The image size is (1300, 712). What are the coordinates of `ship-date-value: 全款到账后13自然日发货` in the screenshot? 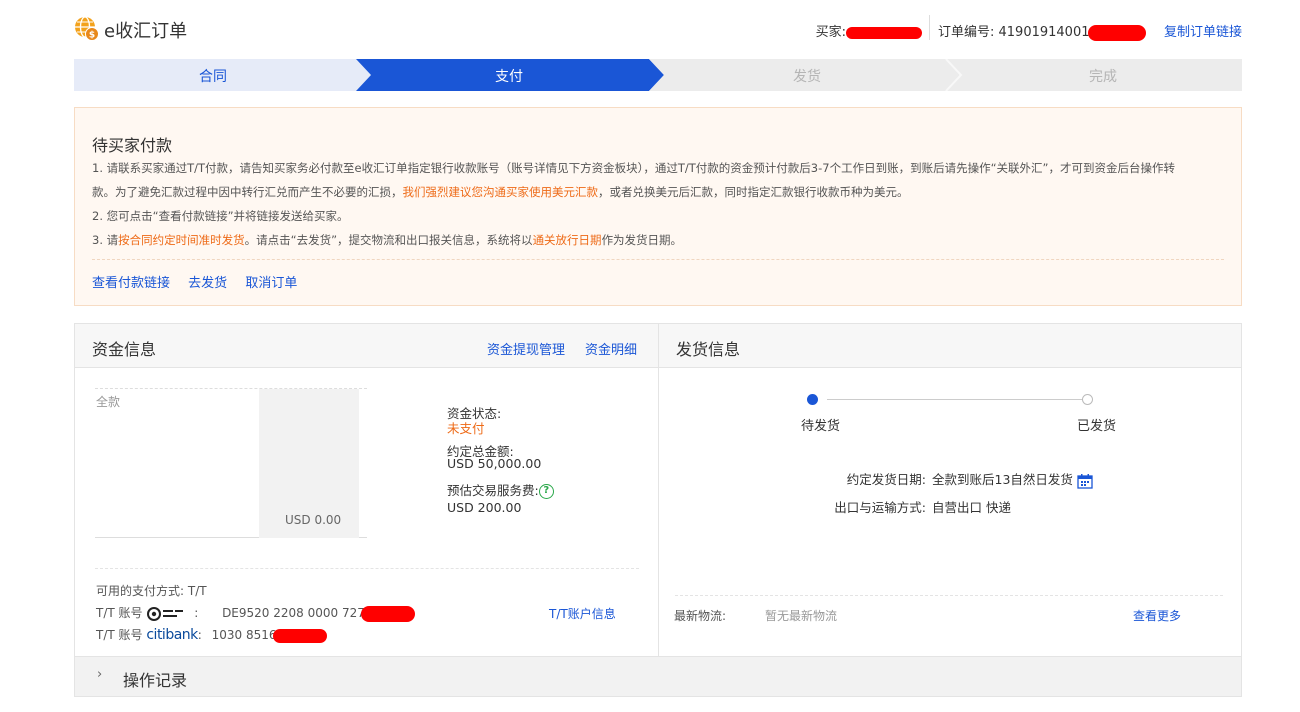 It's located at (1002, 479).